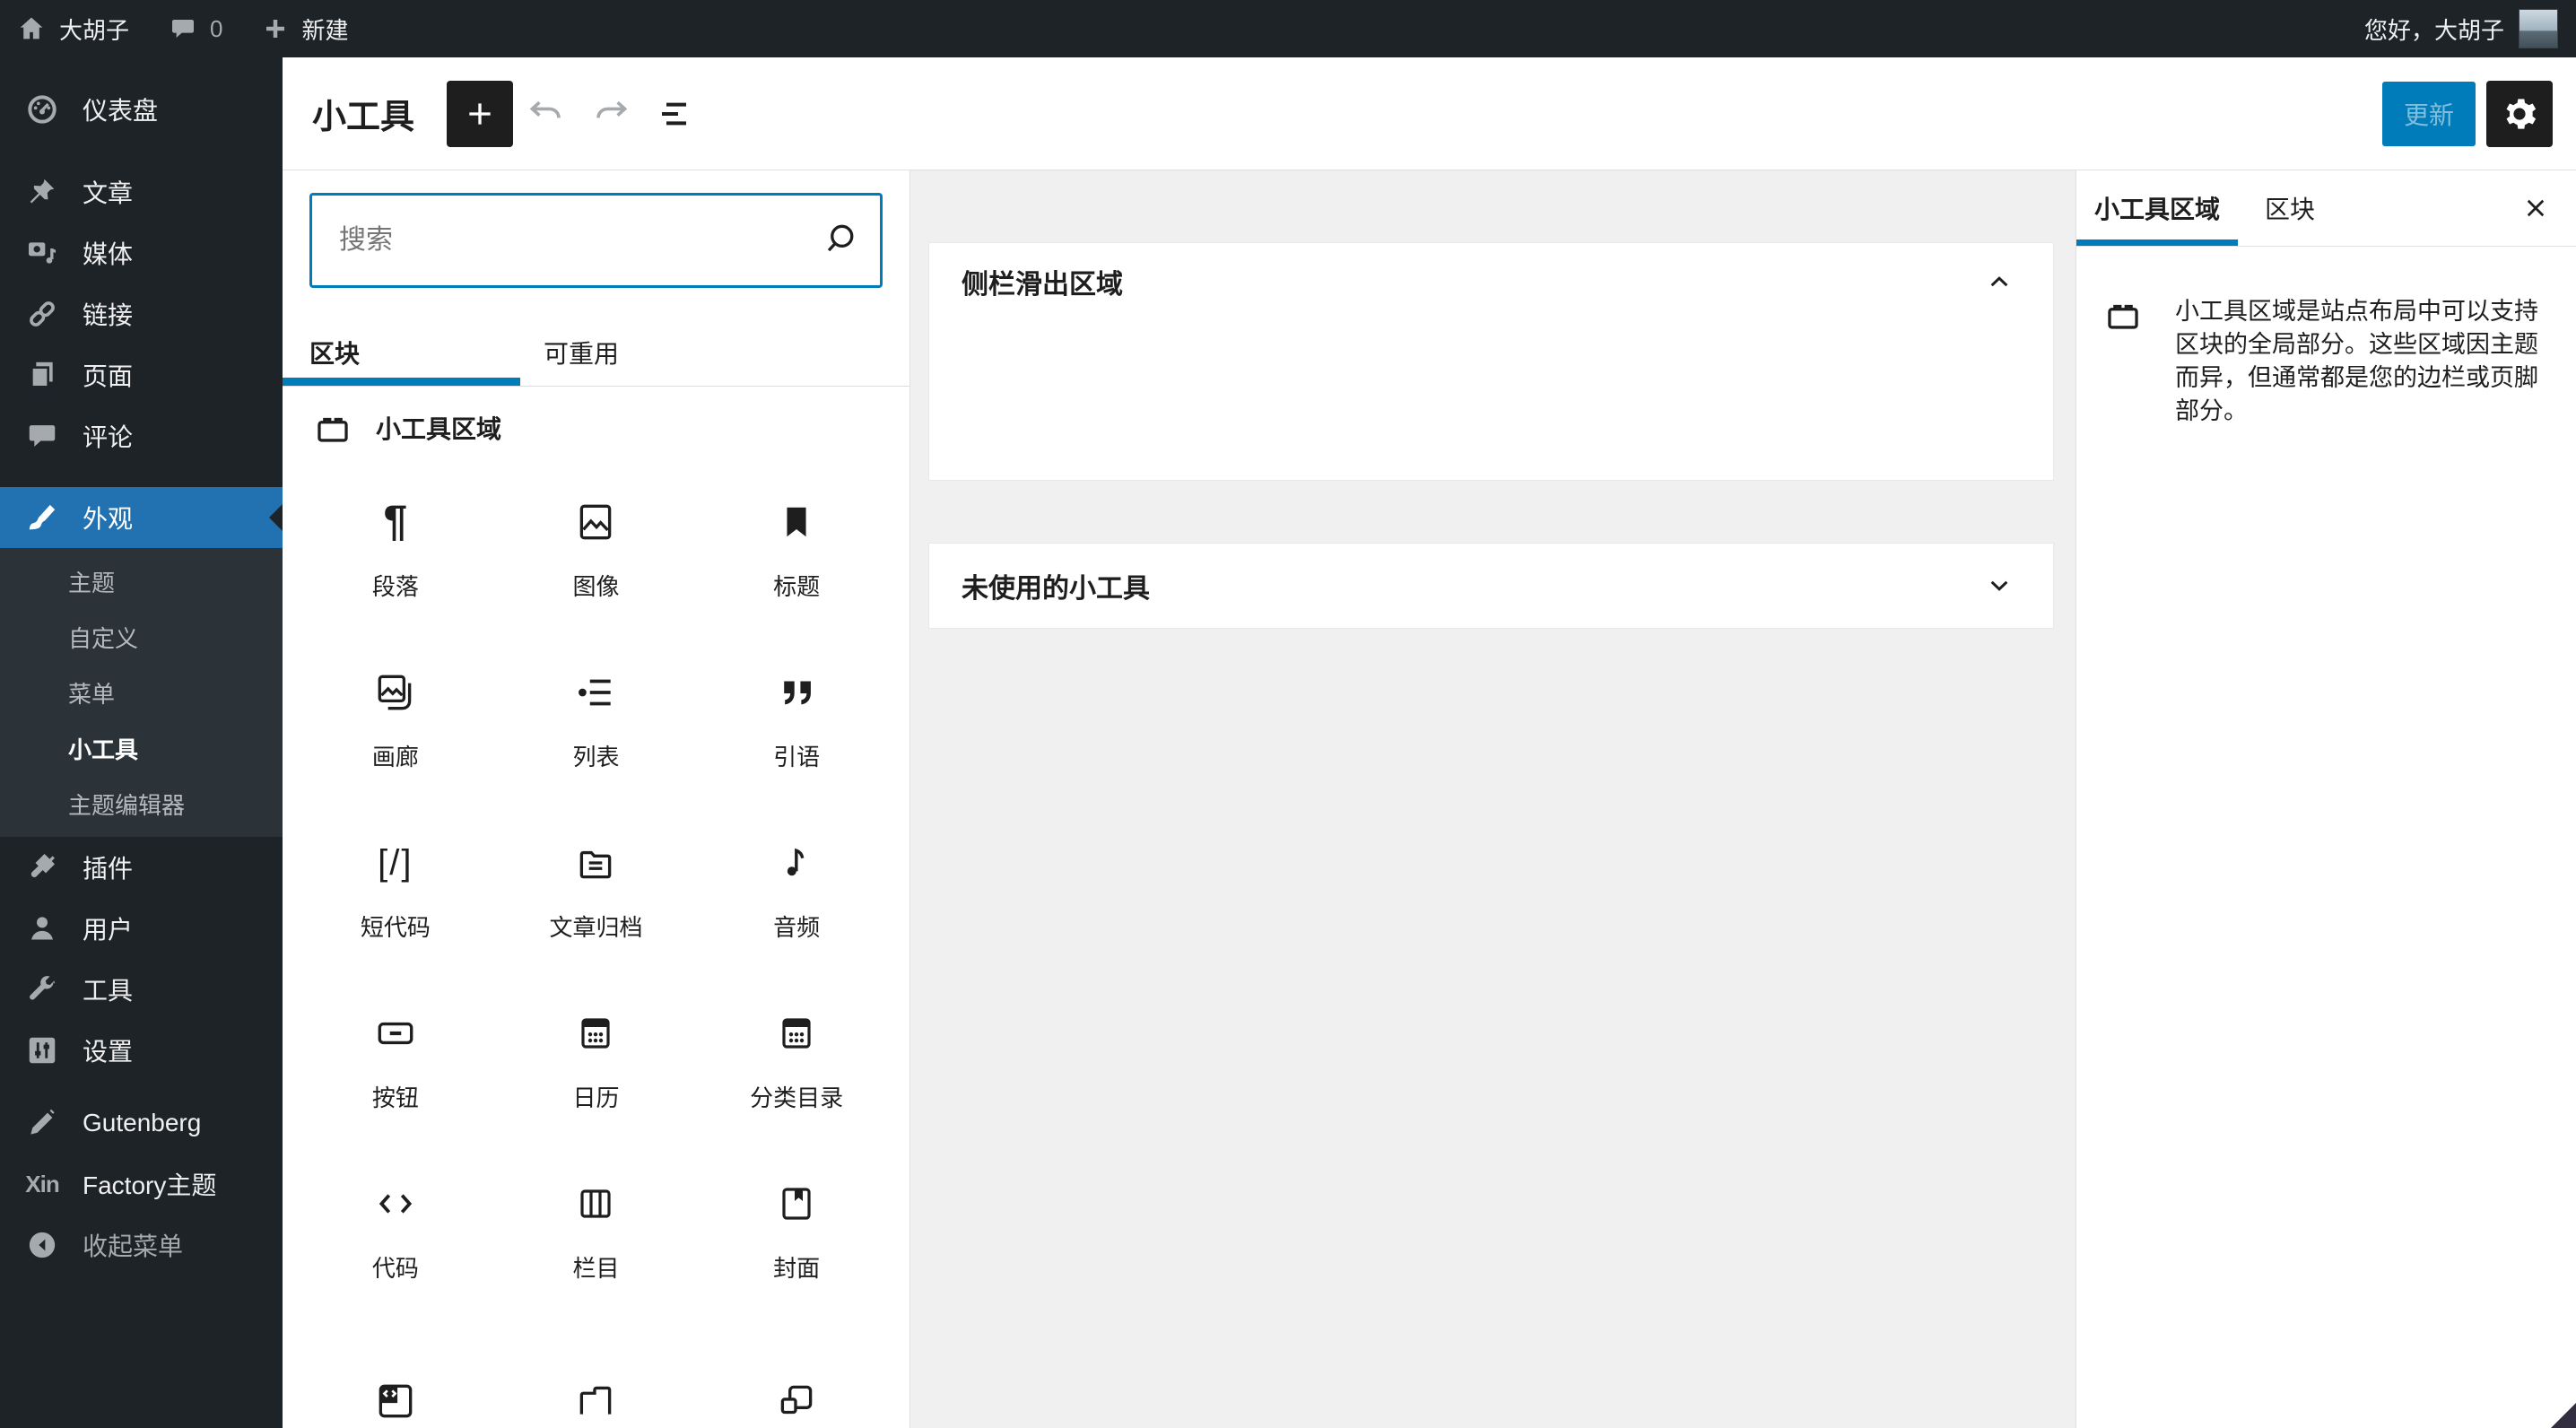 This screenshot has width=2576, height=1428. Describe the element at coordinates (395, 1204) in the screenshot. I see `code-icon` at that location.